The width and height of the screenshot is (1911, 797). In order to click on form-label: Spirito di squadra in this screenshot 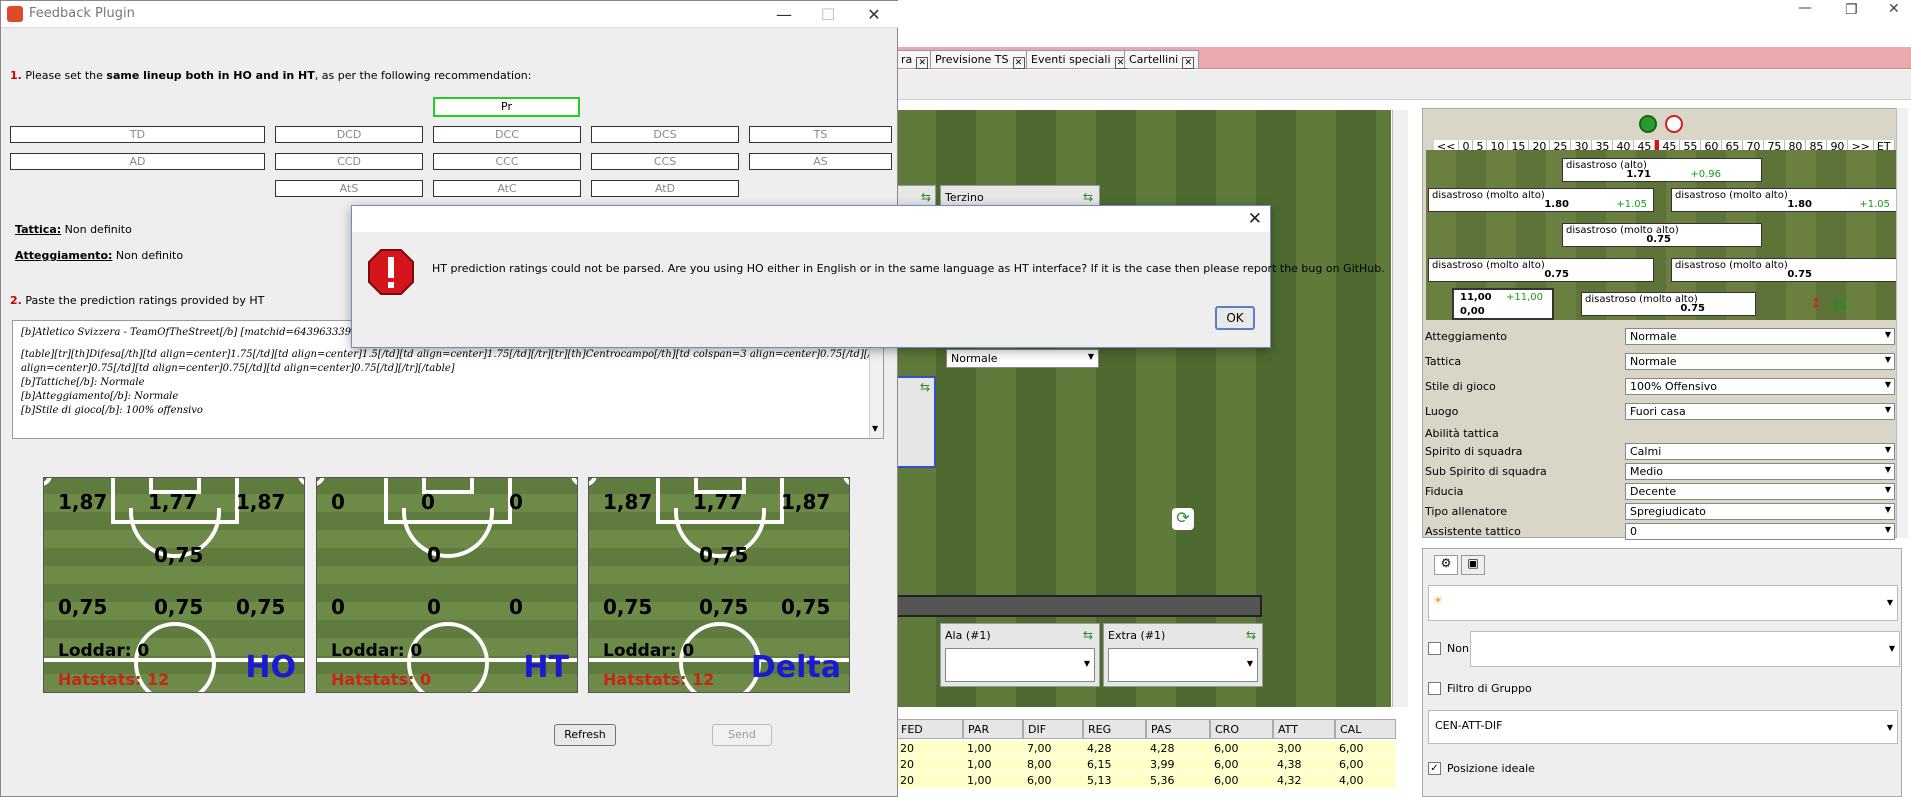, I will do `click(1474, 451)`.